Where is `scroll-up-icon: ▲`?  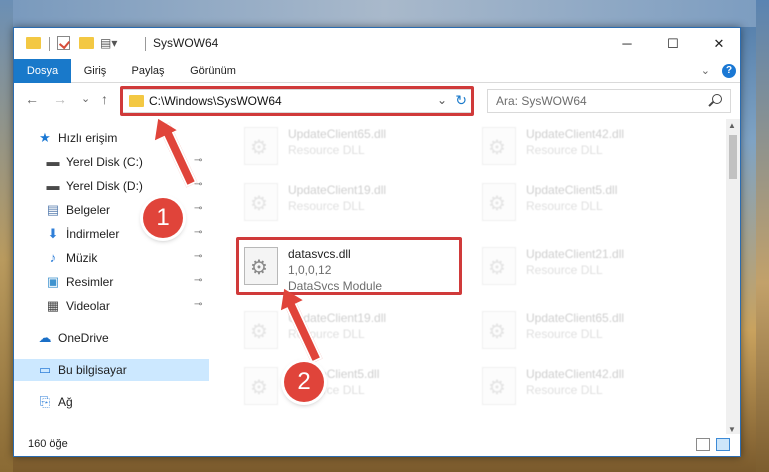 scroll-up-icon: ▲ is located at coordinates (732, 125).